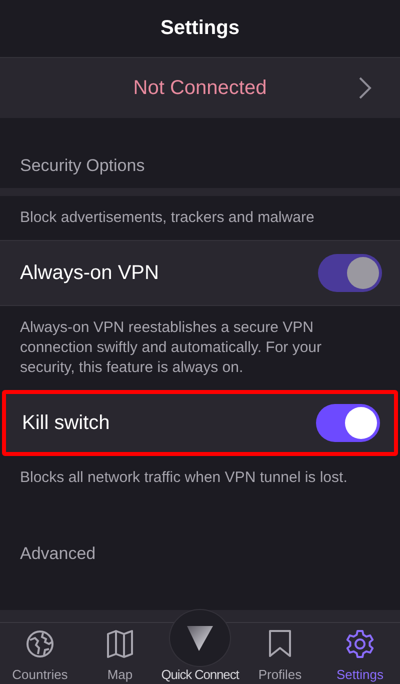  I want to click on bookmark-icon, so click(280, 644).